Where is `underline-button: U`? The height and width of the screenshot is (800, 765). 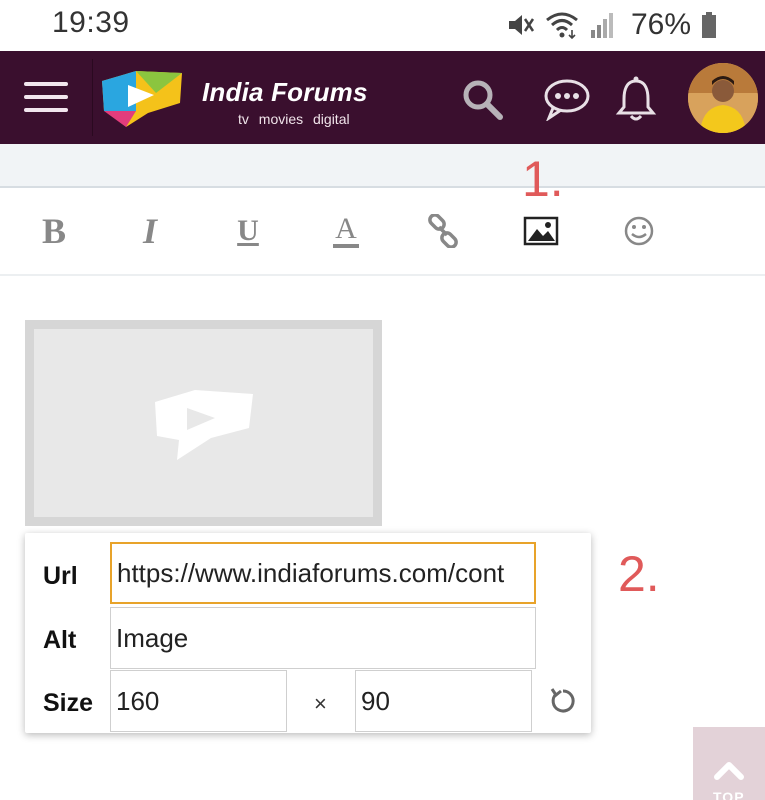 underline-button: U is located at coordinates (248, 231).